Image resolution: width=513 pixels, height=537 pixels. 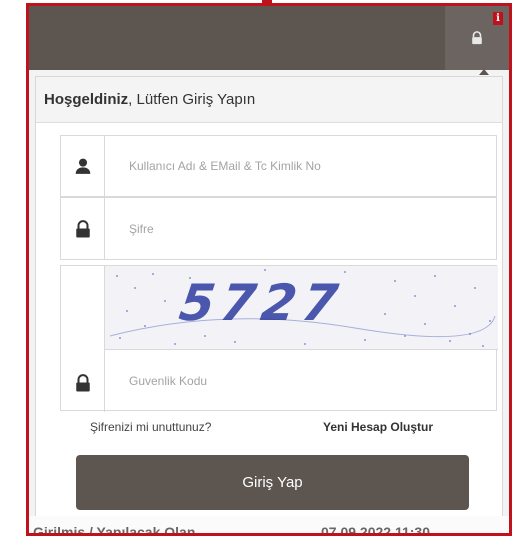 I want to click on username-icon-cell, so click(x=83, y=166).